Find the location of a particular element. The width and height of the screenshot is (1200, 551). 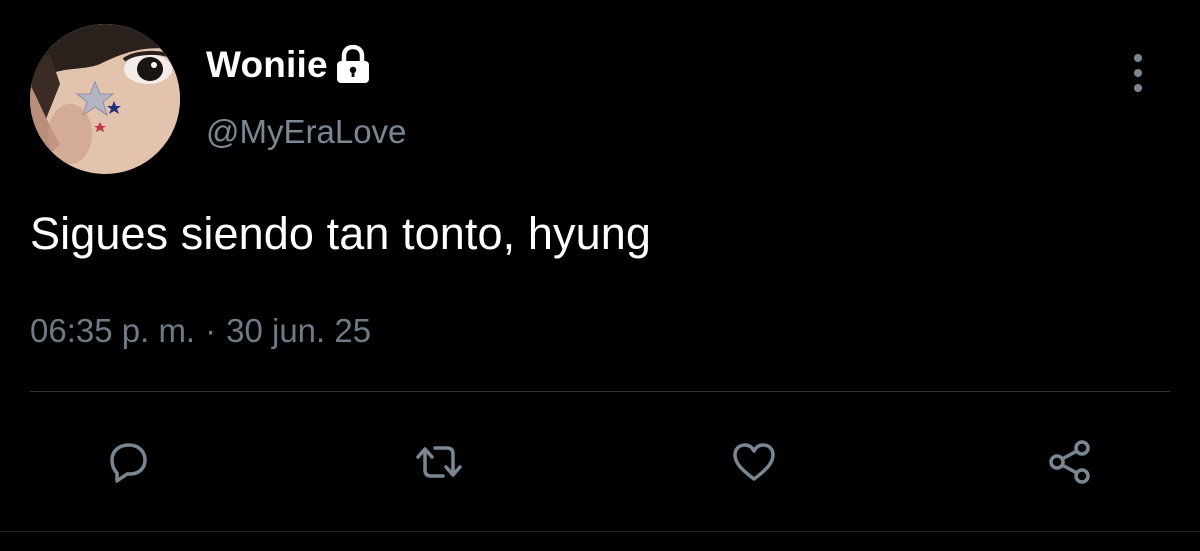

tweet-time: 06:35 p. m. is located at coordinates (112, 331).